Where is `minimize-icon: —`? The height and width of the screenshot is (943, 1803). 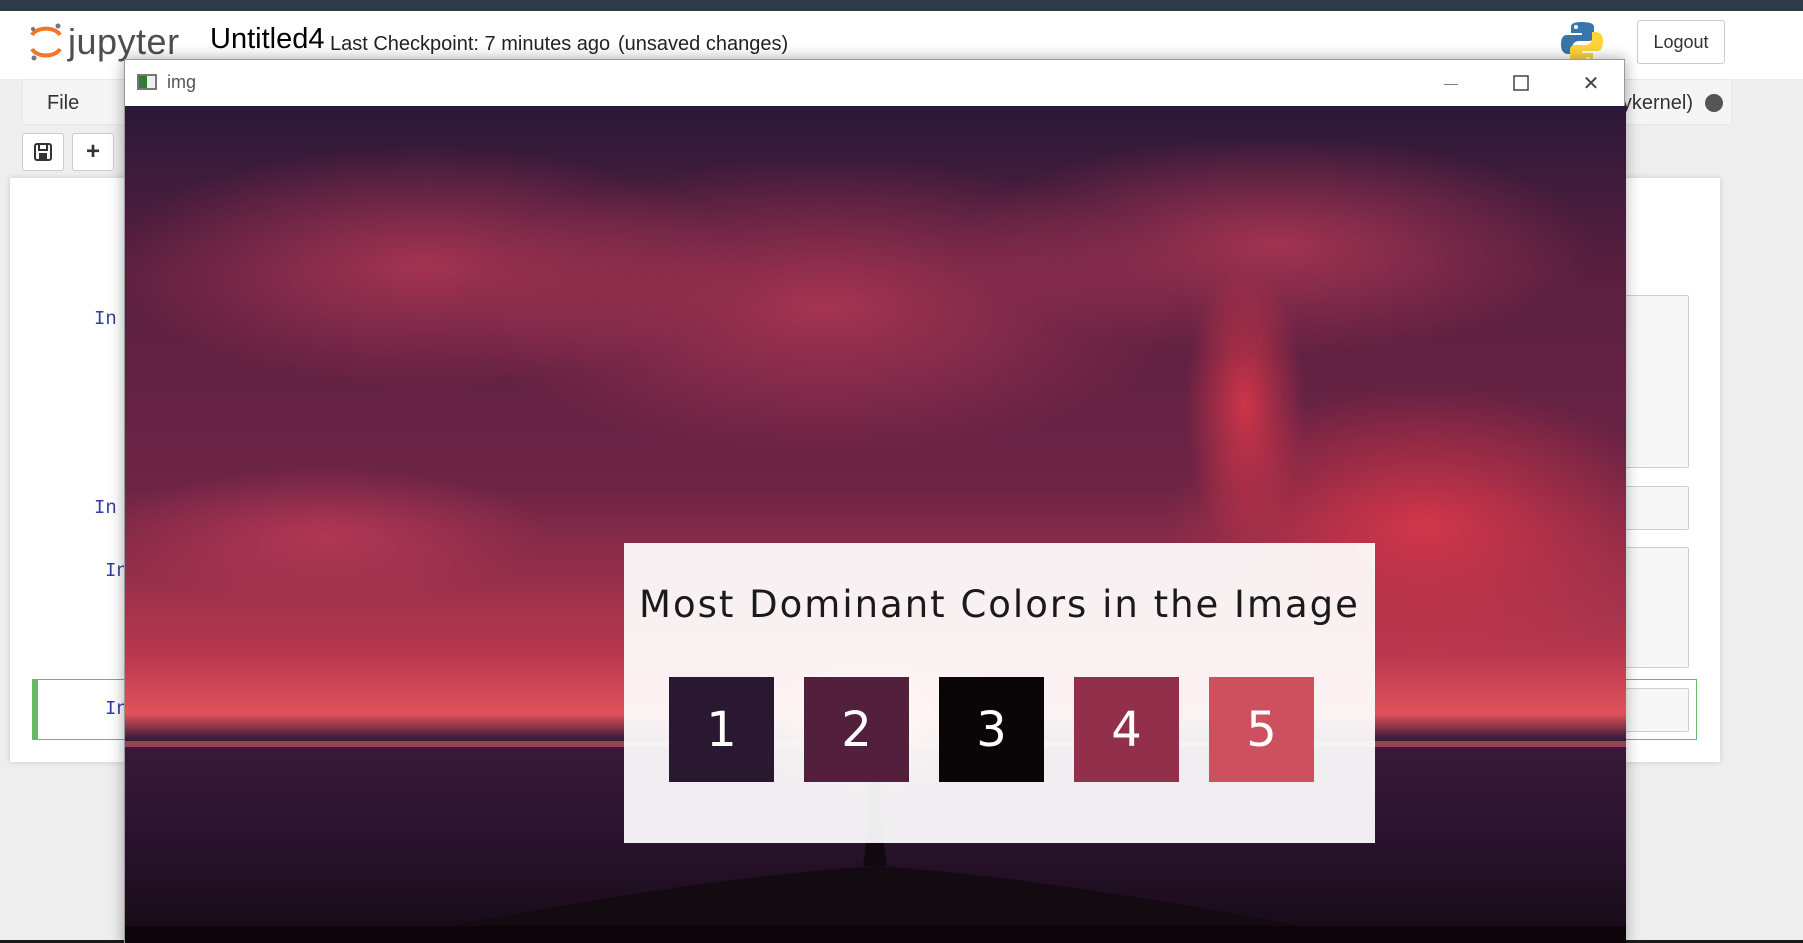
minimize-icon: — is located at coordinates (1451, 83).